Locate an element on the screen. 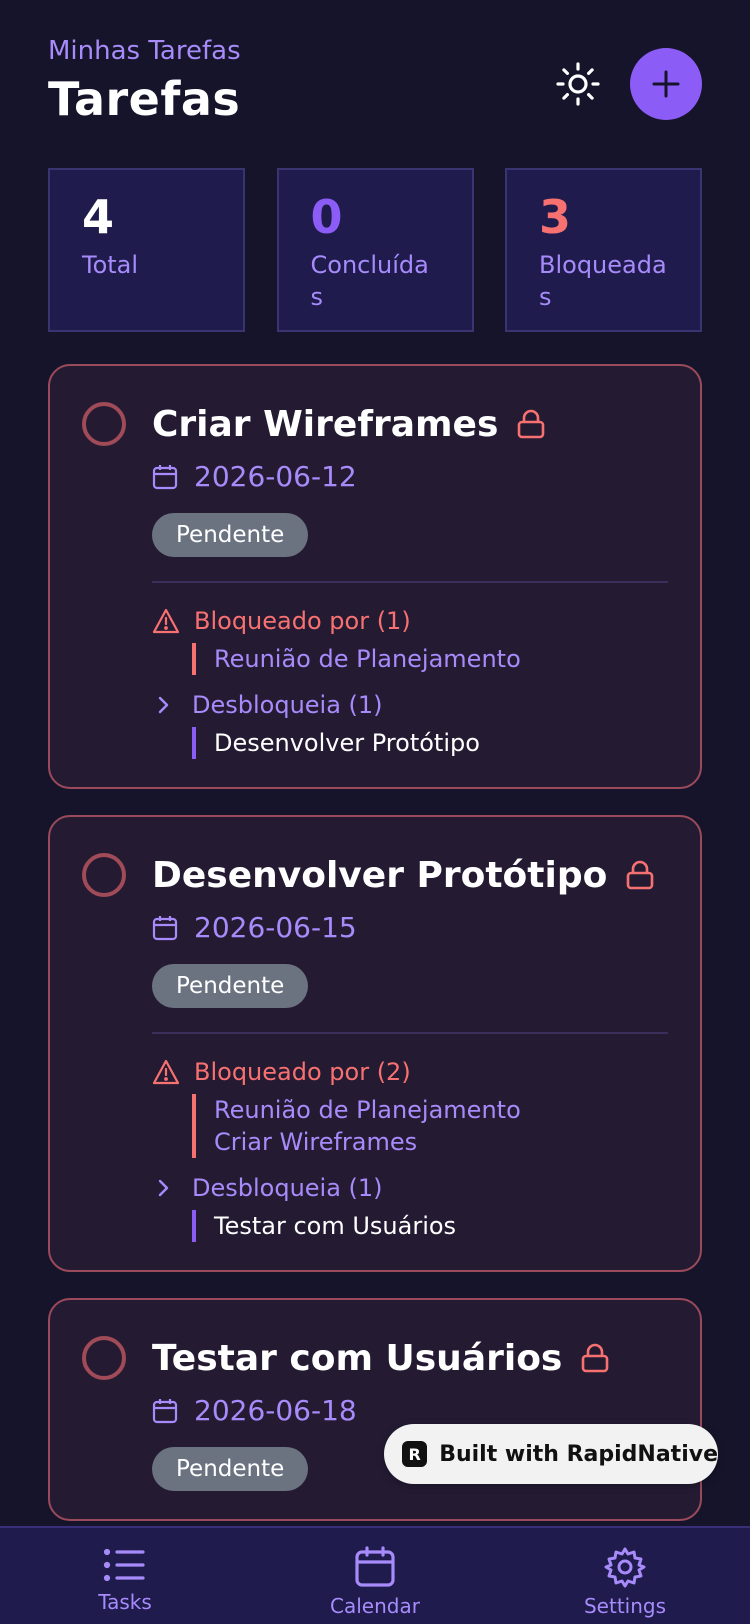  tab-settings-label: Settings is located at coordinates (625, 1606).